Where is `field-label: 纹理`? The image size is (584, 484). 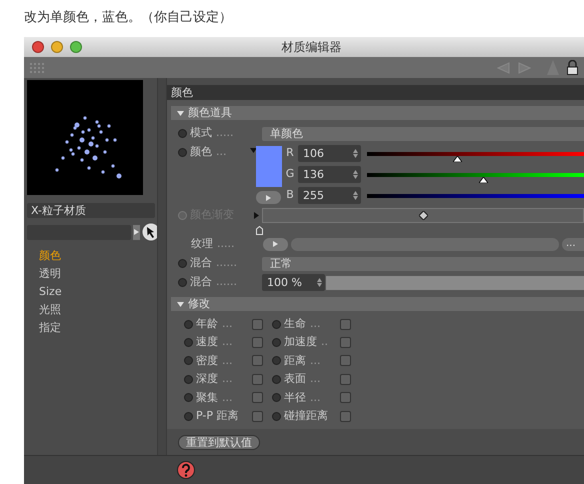
field-label: 纹理 is located at coordinates (202, 243).